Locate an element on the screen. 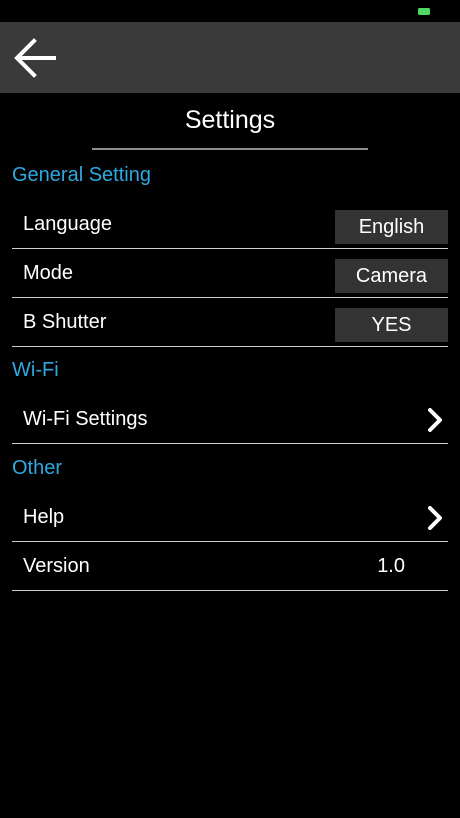  settings-row-mode: Mode Camera is located at coordinates (230, 273).